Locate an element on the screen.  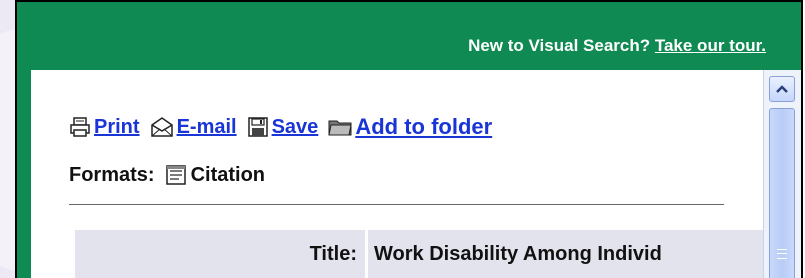
panel-left-border is located at coordinates (24, 174).